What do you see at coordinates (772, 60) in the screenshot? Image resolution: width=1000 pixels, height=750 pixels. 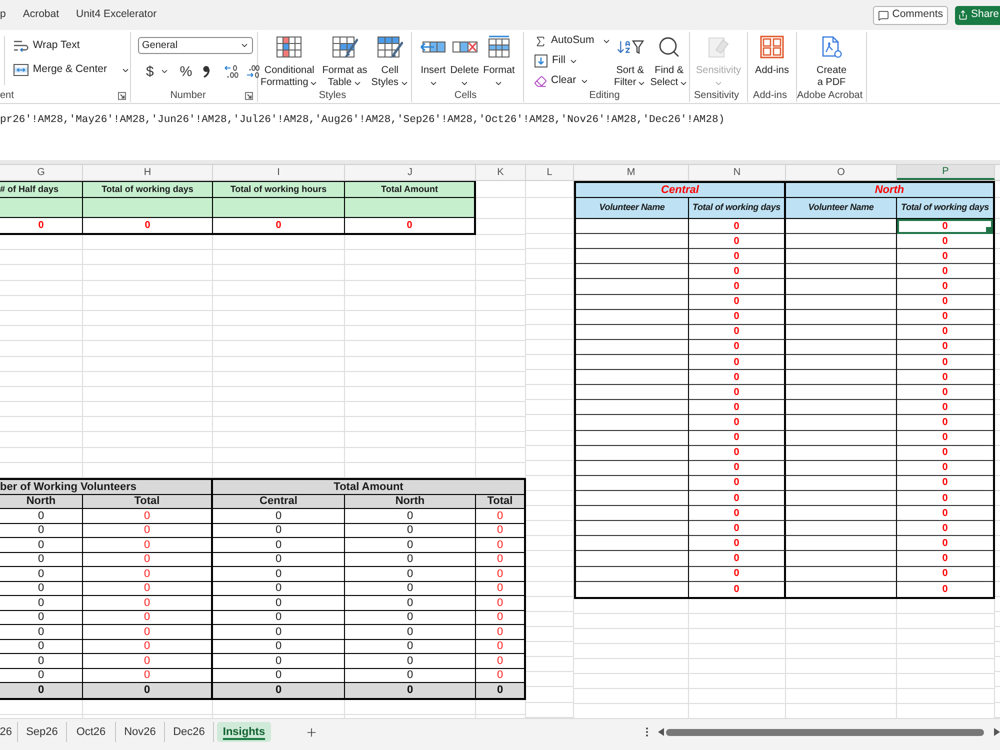 I see `add-ins-button: Add-ins` at bounding box center [772, 60].